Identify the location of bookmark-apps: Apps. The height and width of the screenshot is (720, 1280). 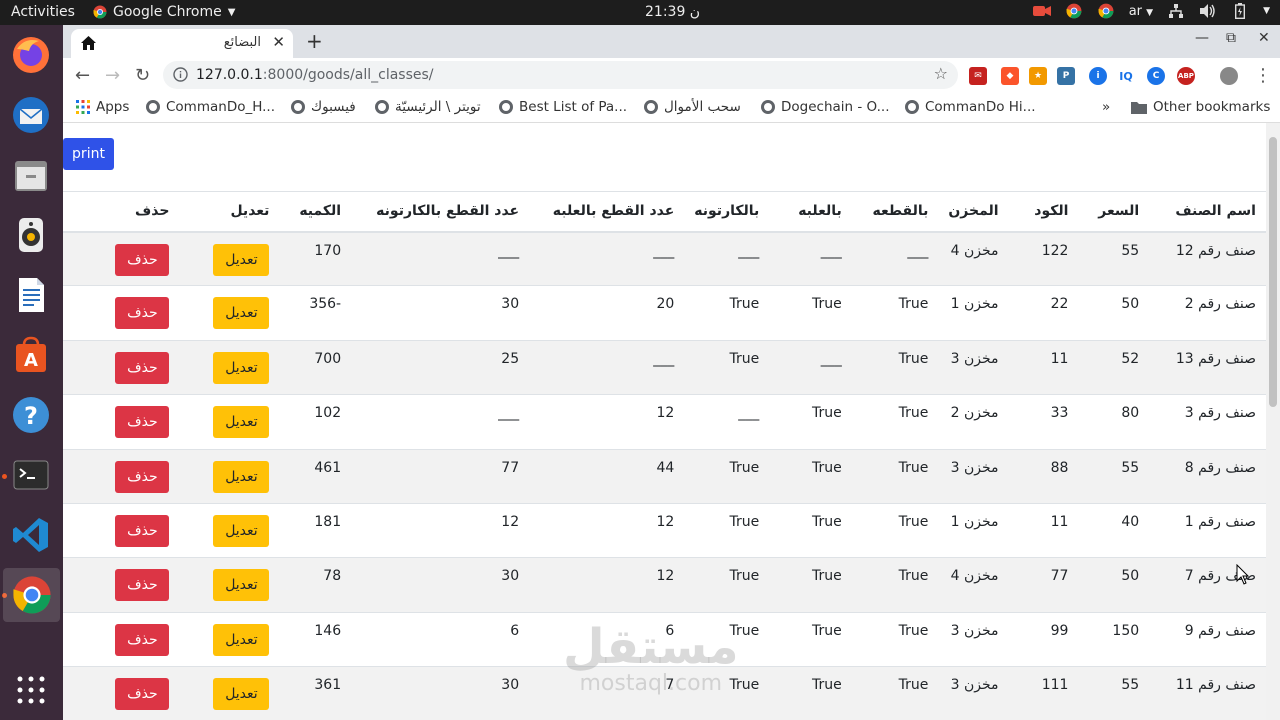
(102, 107).